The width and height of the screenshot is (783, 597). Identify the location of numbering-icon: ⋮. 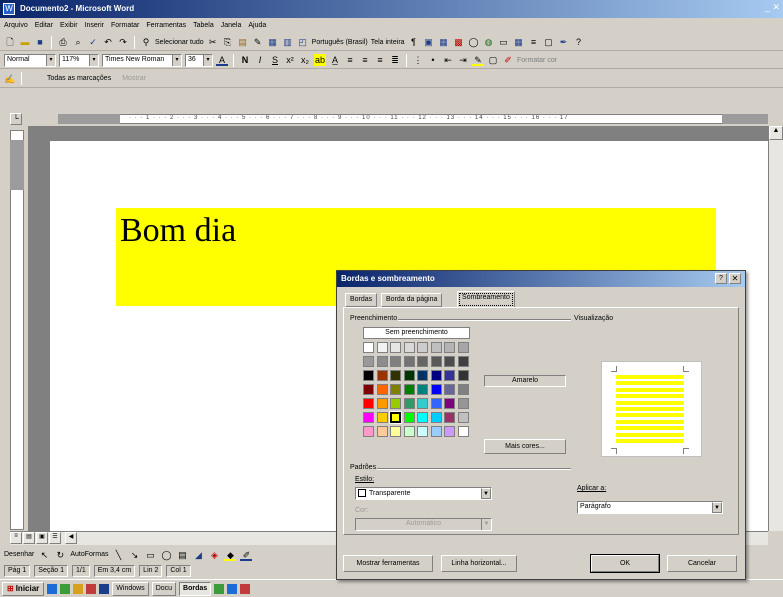
(418, 60).